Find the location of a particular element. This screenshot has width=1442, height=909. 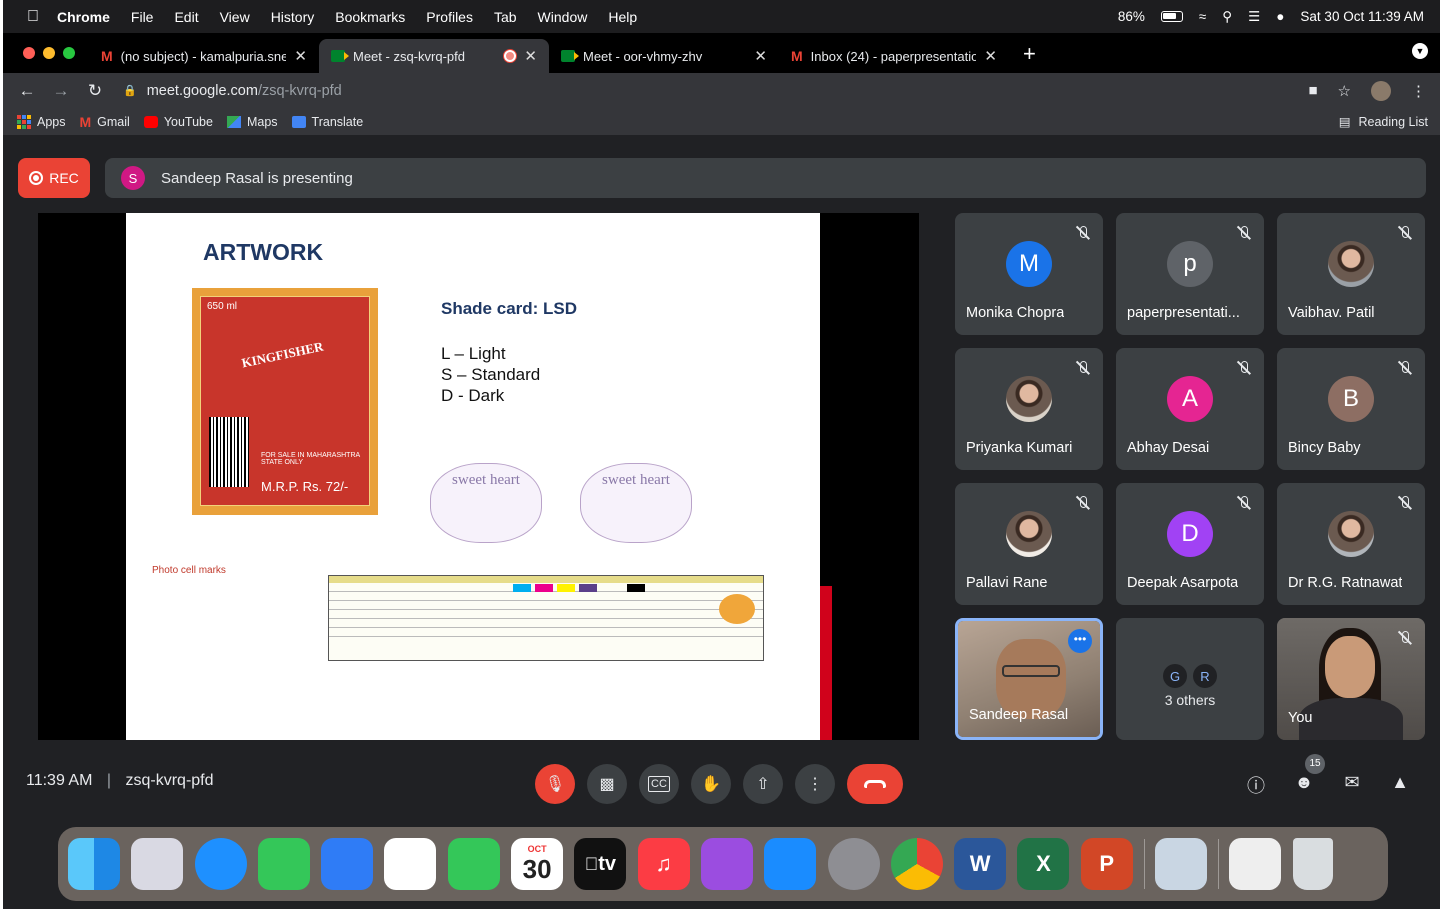

participant-tile: D Deepak Asarpota is located at coordinates (1190, 544).